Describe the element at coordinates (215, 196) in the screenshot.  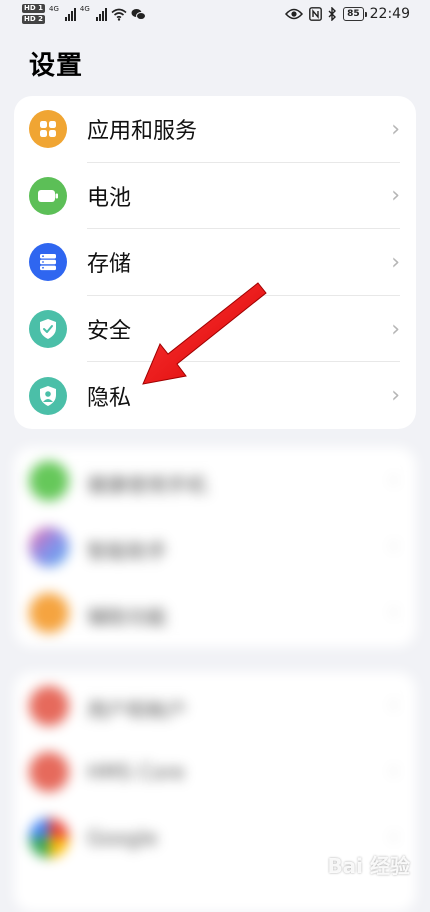
I see `settings-item-battery: 电池 ›` at that location.